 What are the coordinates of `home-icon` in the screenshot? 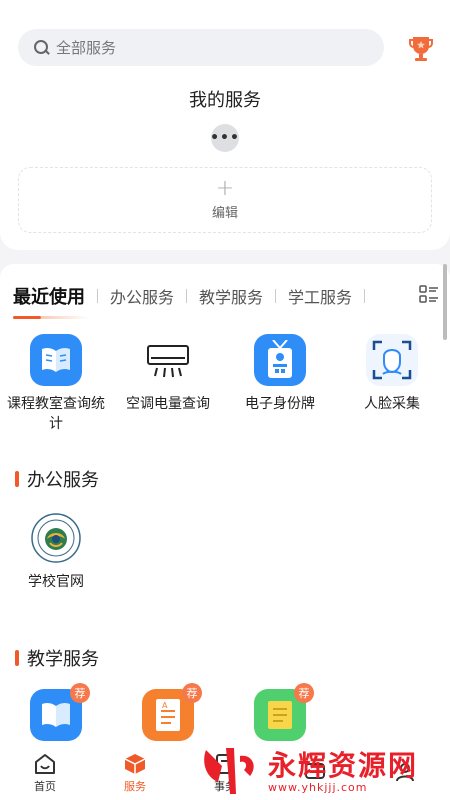 It's located at (45, 764).